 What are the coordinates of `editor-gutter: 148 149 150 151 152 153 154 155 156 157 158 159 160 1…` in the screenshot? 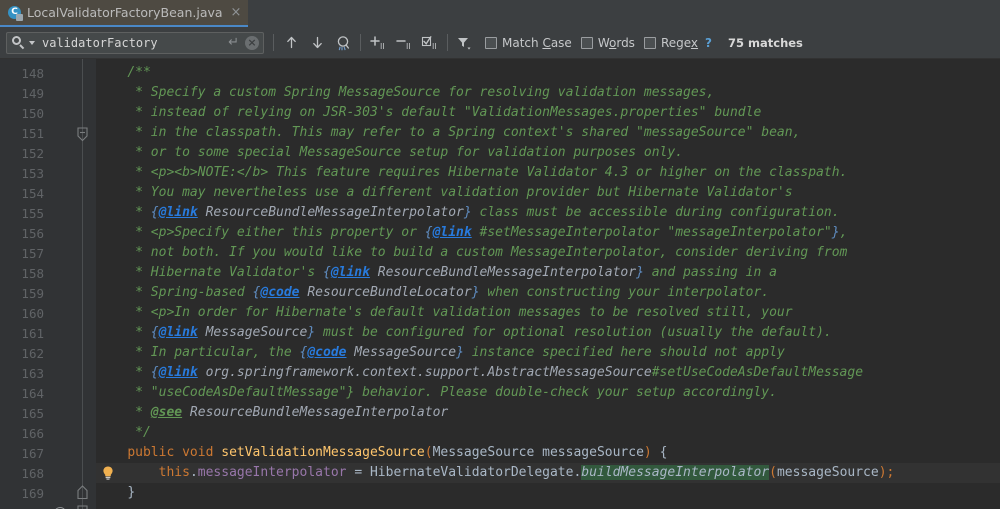 It's located at (48, 284).